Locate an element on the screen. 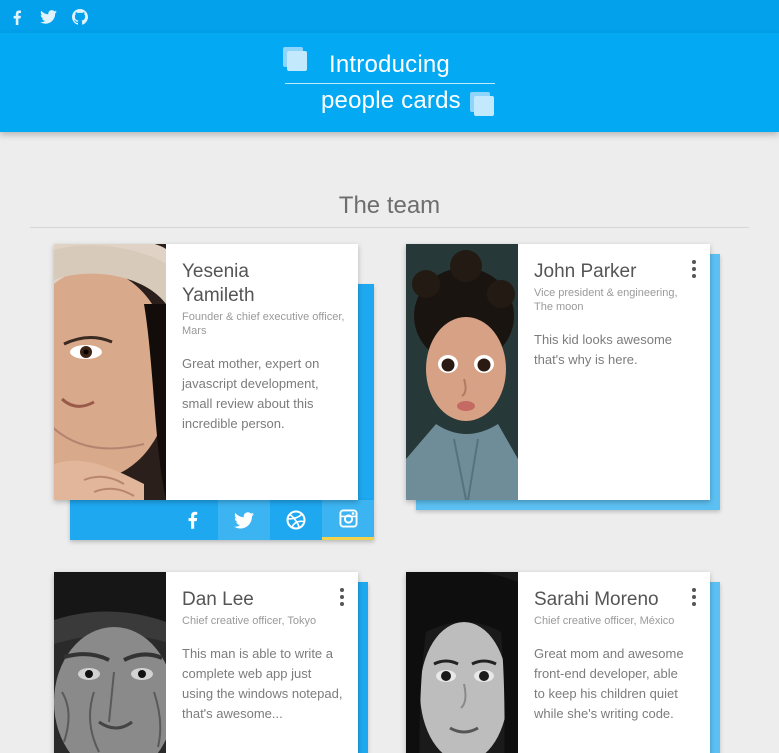 This screenshot has height=753, width=779. person-role: Vice president & engineering, The moon is located at coordinates (606, 300).